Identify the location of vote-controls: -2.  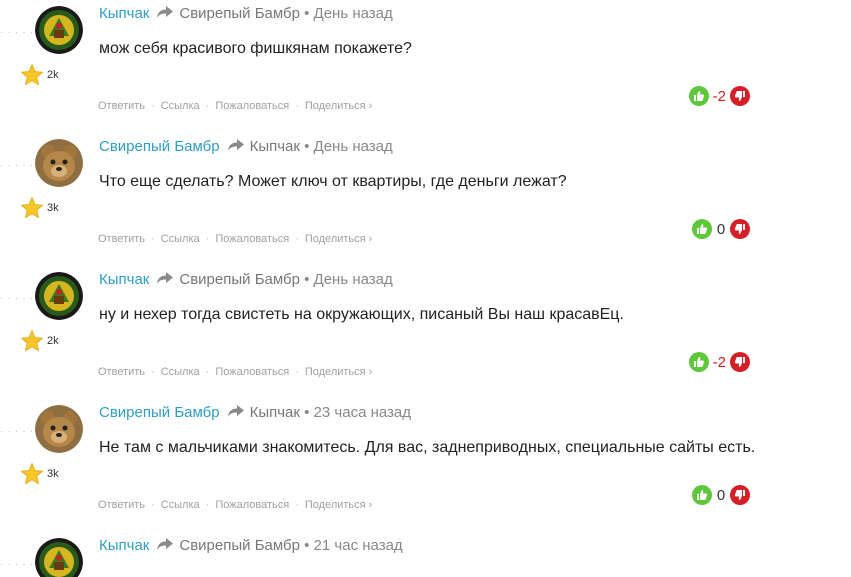
(719, 362).